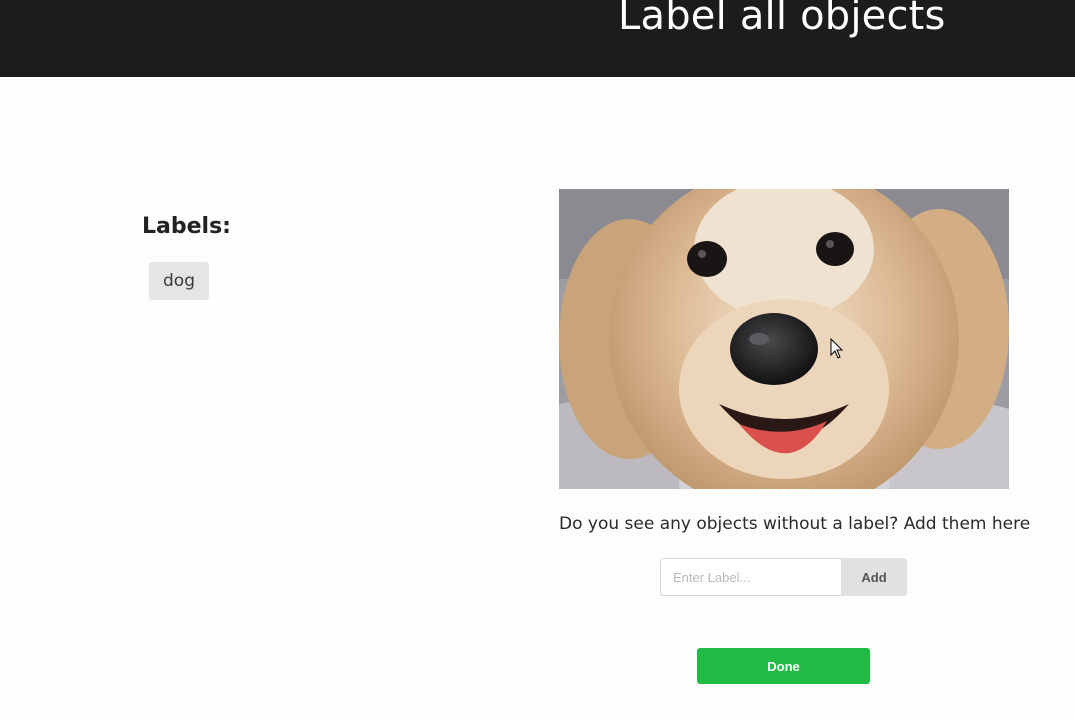  I want to click on labels-heading: Labels:, so click(186, 226).